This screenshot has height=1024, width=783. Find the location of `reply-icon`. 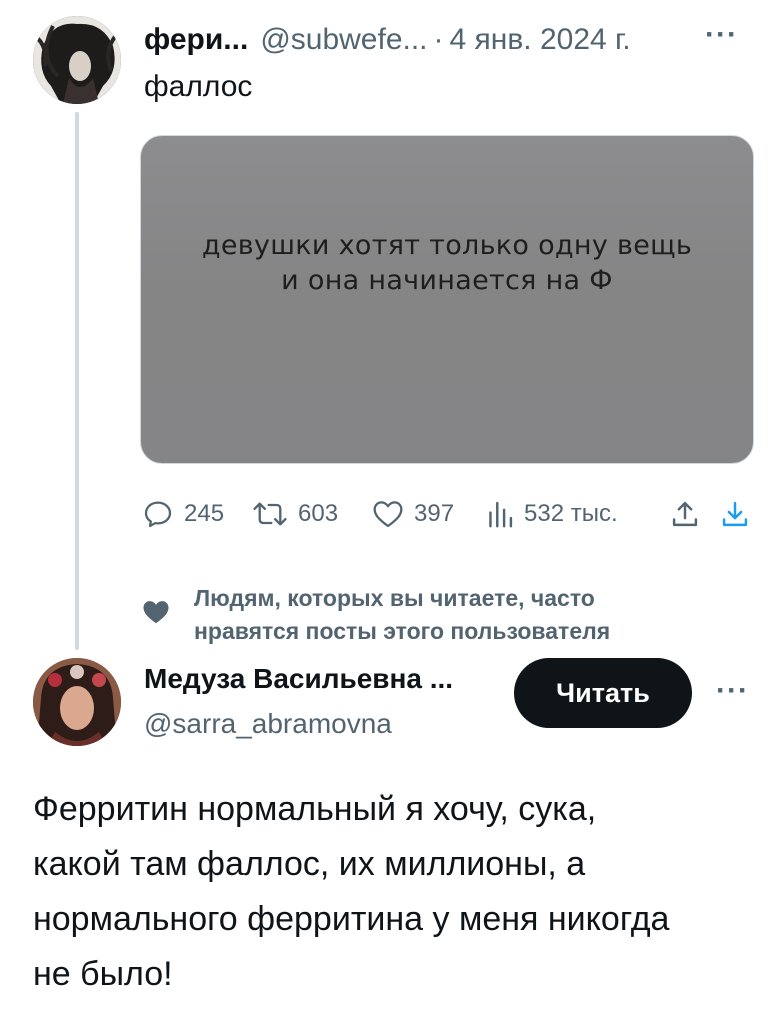

reply-icon is located at coordinates (158, 514).